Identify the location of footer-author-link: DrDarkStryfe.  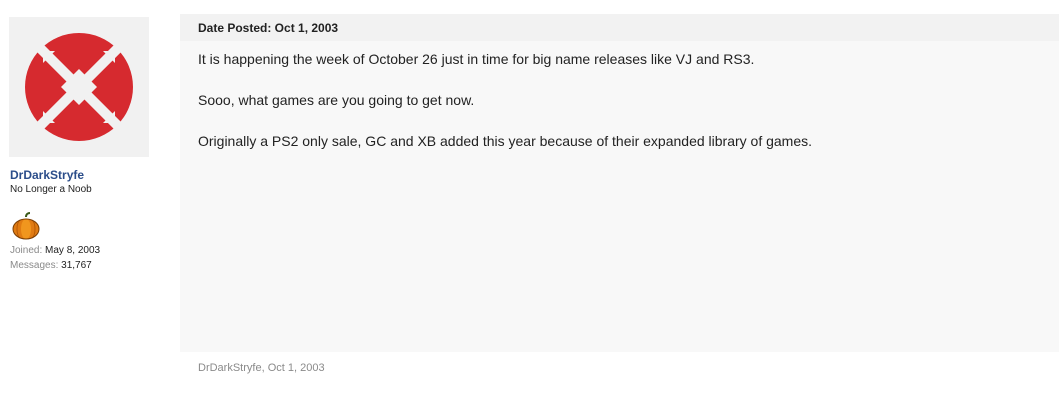
(230, 368).